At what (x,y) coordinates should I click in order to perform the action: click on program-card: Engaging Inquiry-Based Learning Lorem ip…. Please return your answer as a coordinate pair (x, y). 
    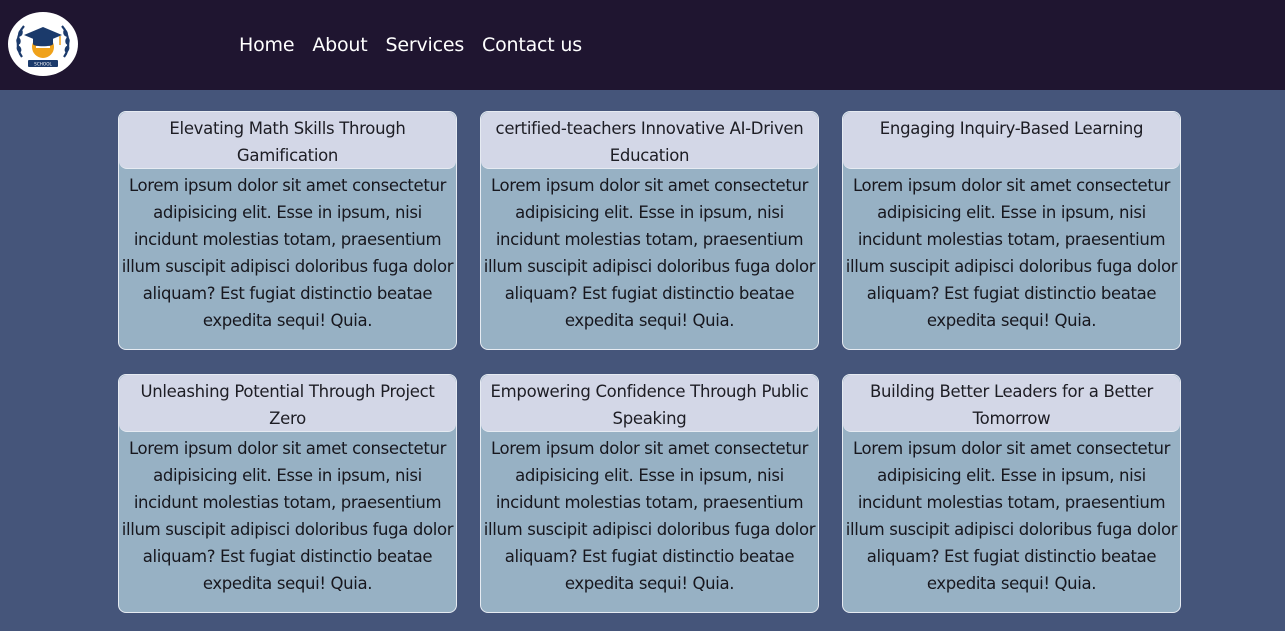
    Looking at the image, I should click on (1011, 230).